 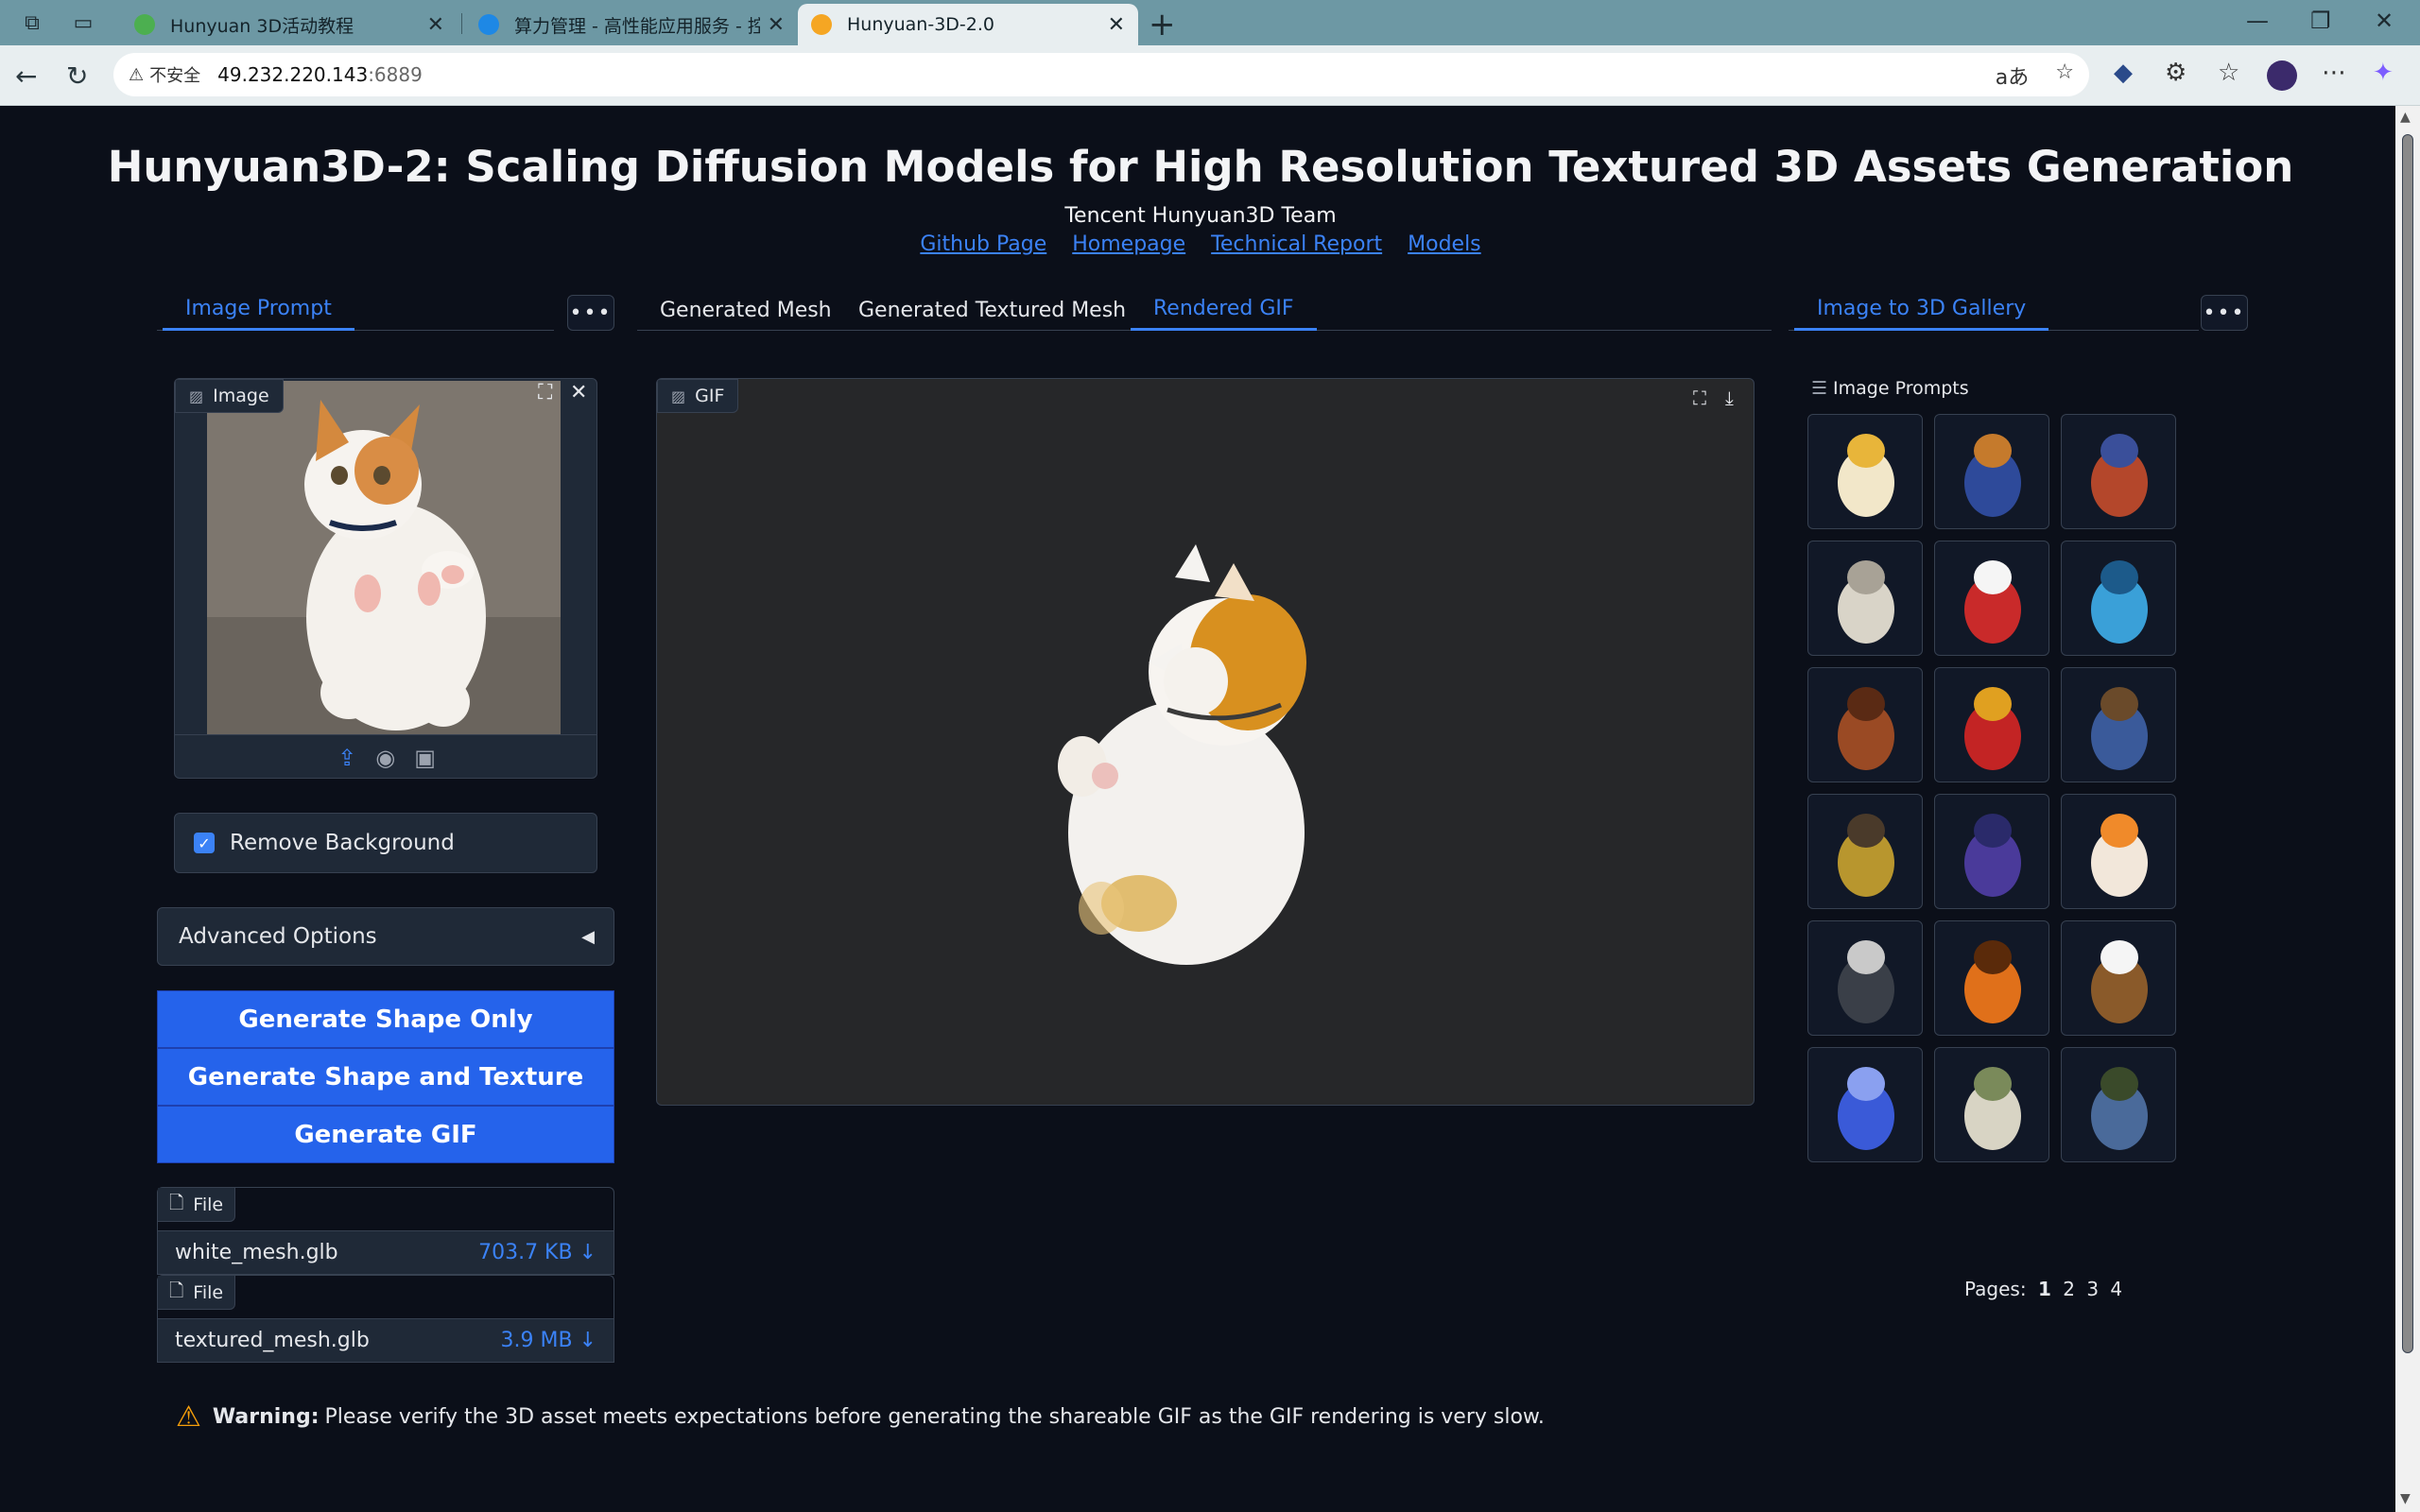 I want to click on technical-report-link: Technical Report, so click(x=1296, y=244).